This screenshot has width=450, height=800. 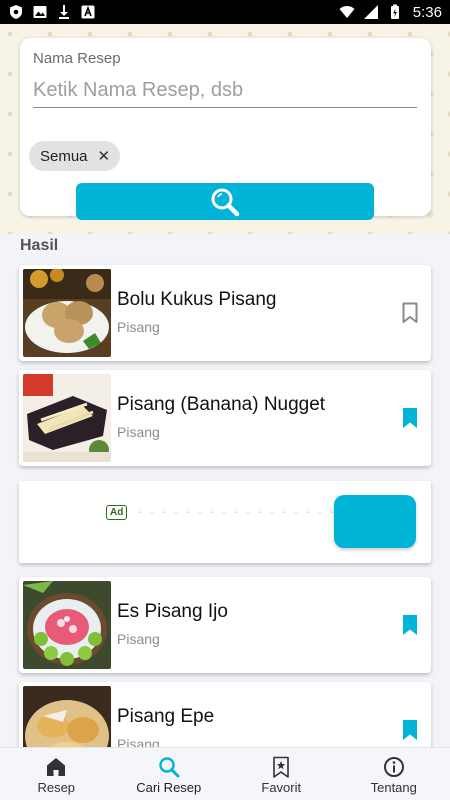 What do you see at coordinates (375, 521) in the screenshot?
I see `ad-cta-button` at bounding box center [375, 521].